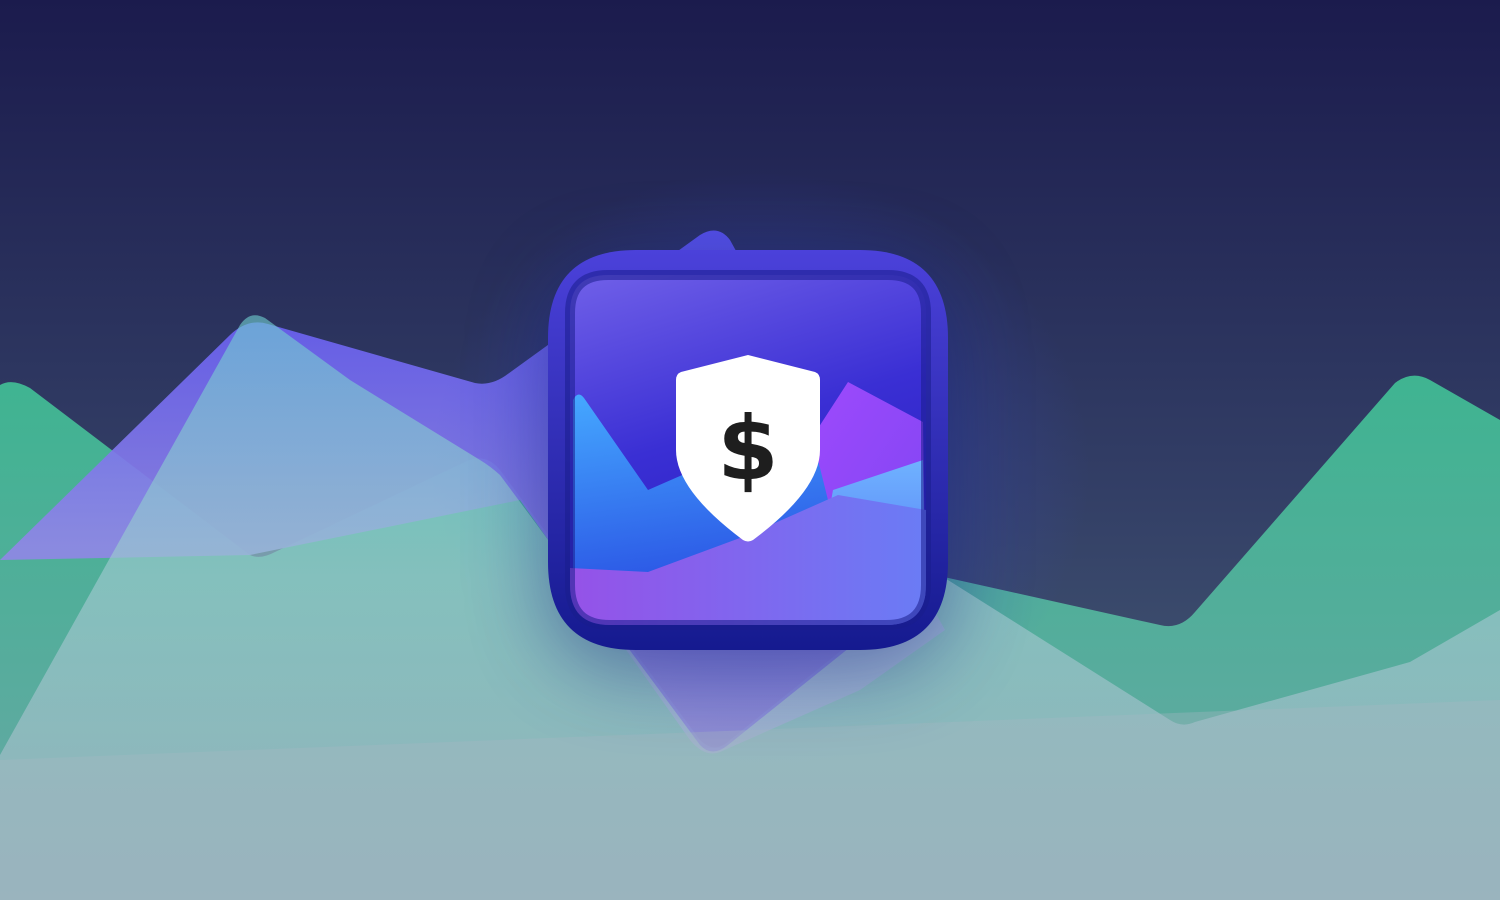 The width and height of the screenshot is (1500, 900). I want to click on app-icon-graphic: $, so click(748, 450).